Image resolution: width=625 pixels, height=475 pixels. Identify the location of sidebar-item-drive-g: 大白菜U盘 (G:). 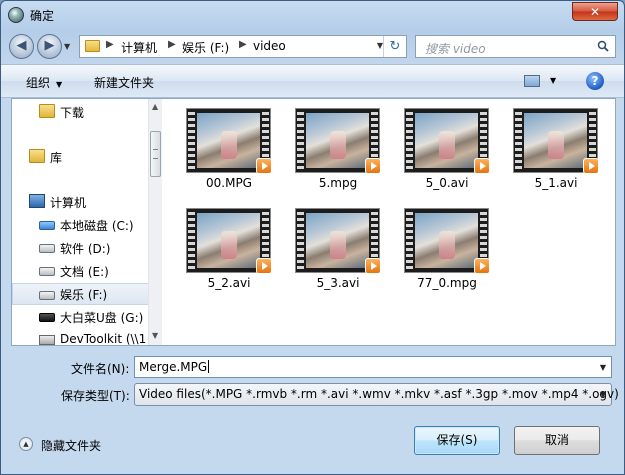
(80, 317).